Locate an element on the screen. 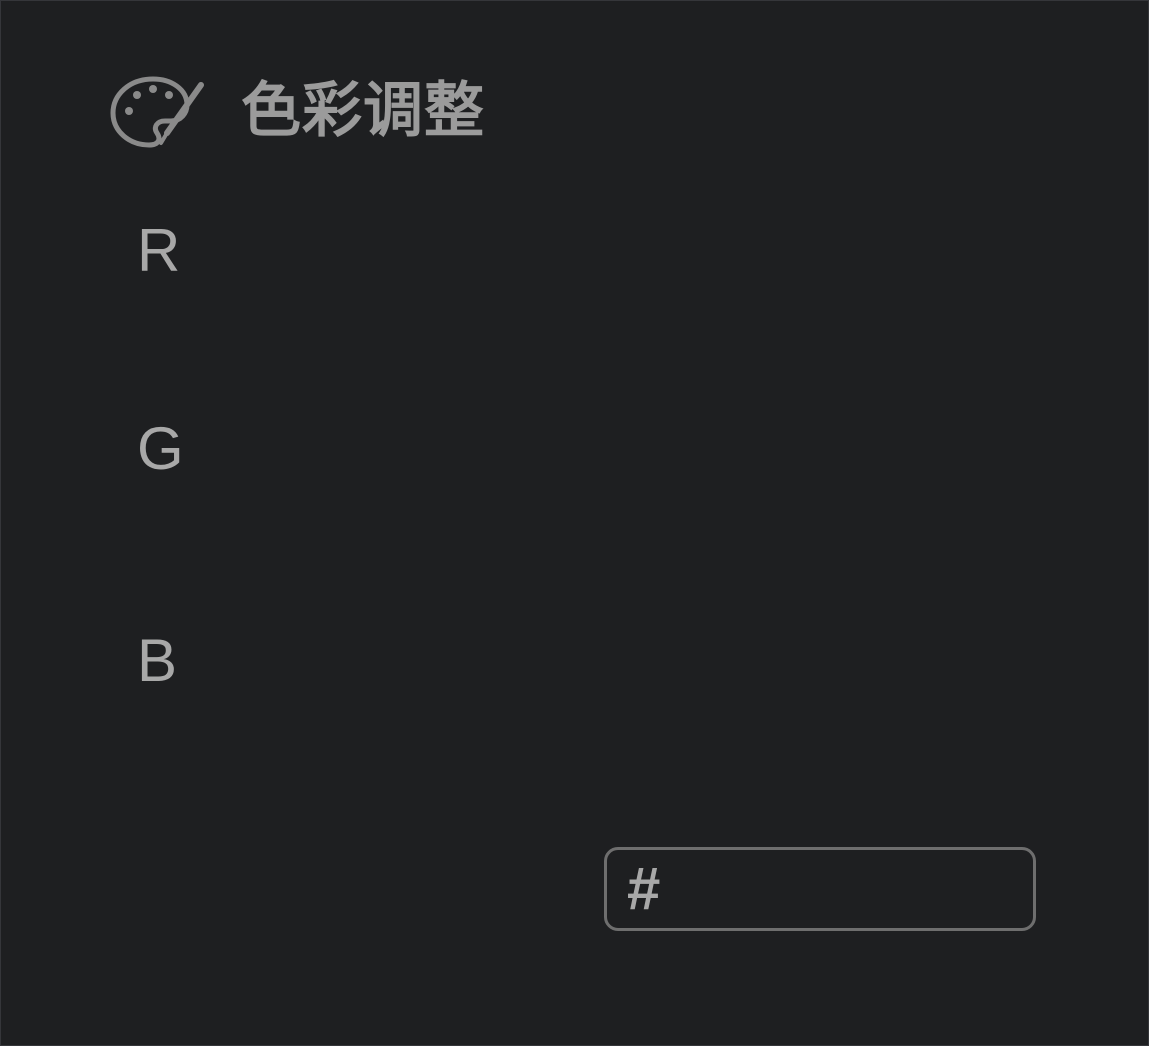 The height and width of the screenshot is (1046, 1149). channel-label-b: B is located at coordinates (157, 660).